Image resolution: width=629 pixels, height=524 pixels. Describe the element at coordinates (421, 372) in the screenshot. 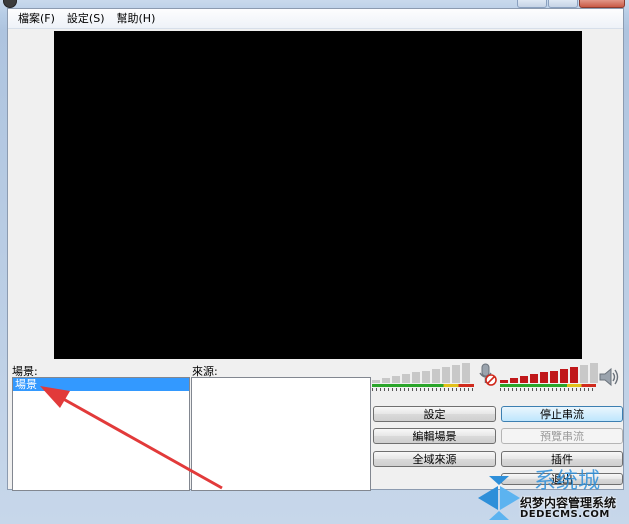

I see `mic-meter-bars` at that location.